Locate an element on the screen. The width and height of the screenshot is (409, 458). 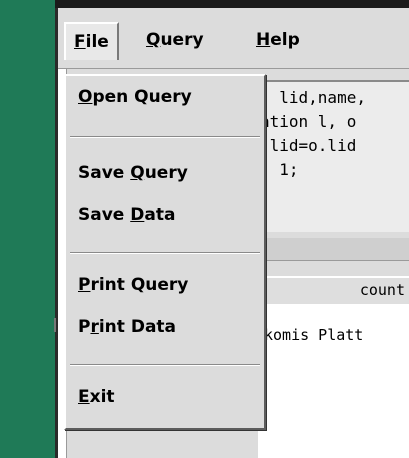
help-menu-rest: elp is located at coordinates (285, 40).